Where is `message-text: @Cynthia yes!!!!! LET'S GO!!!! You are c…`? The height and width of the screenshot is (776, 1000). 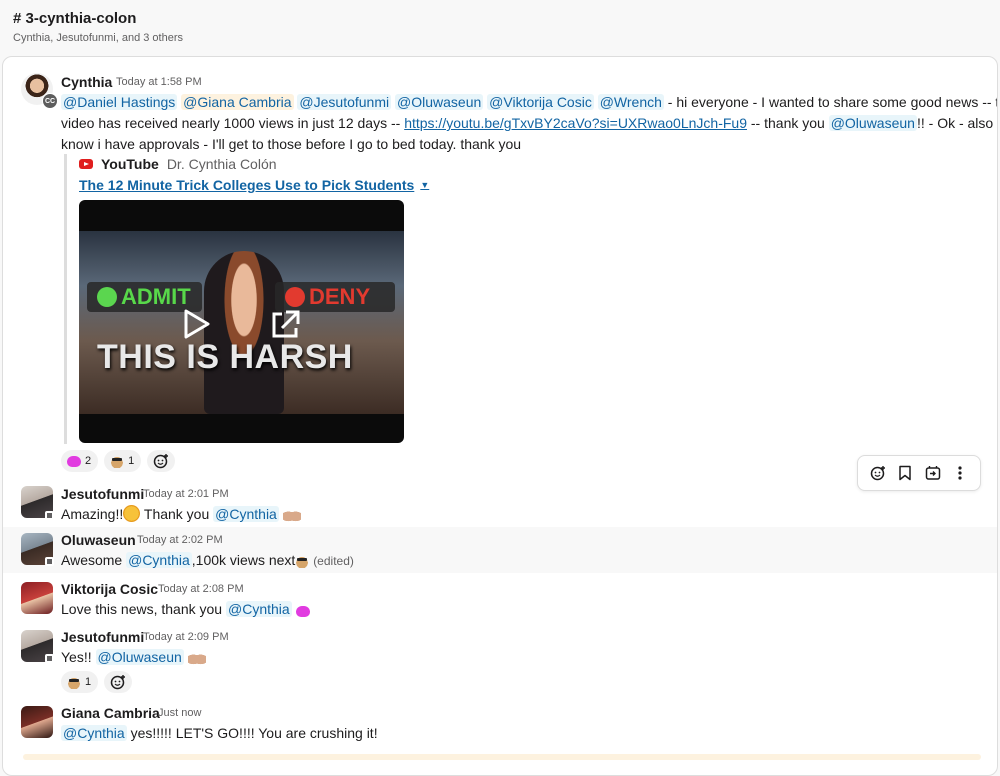 message-text: @Cynthia yes!!!!! LET'S GO!!!! You are c… is located at coordinates (219, 733).